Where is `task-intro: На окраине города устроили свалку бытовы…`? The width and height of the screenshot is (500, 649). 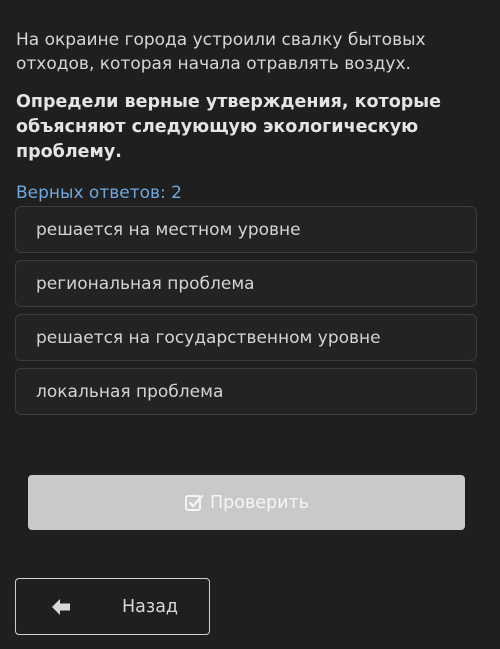 task-intro: На окраине города устроили свалку бытовы… is located at coordinates (221, 52).